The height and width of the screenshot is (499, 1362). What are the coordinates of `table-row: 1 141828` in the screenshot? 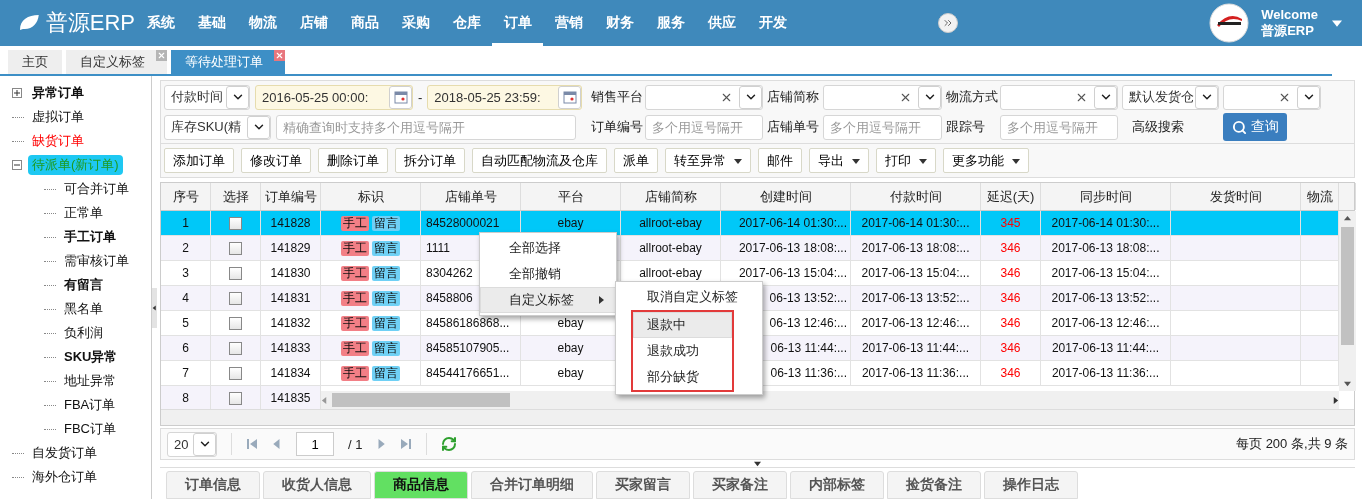 It's located at (241, 223).